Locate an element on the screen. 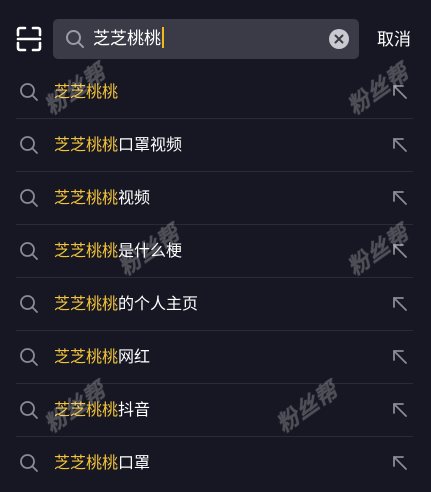 The height and width of the screenshot is (492, 431). suggestion-label: 芝芝桃桃口罩 is located at coordinates (102, 463).